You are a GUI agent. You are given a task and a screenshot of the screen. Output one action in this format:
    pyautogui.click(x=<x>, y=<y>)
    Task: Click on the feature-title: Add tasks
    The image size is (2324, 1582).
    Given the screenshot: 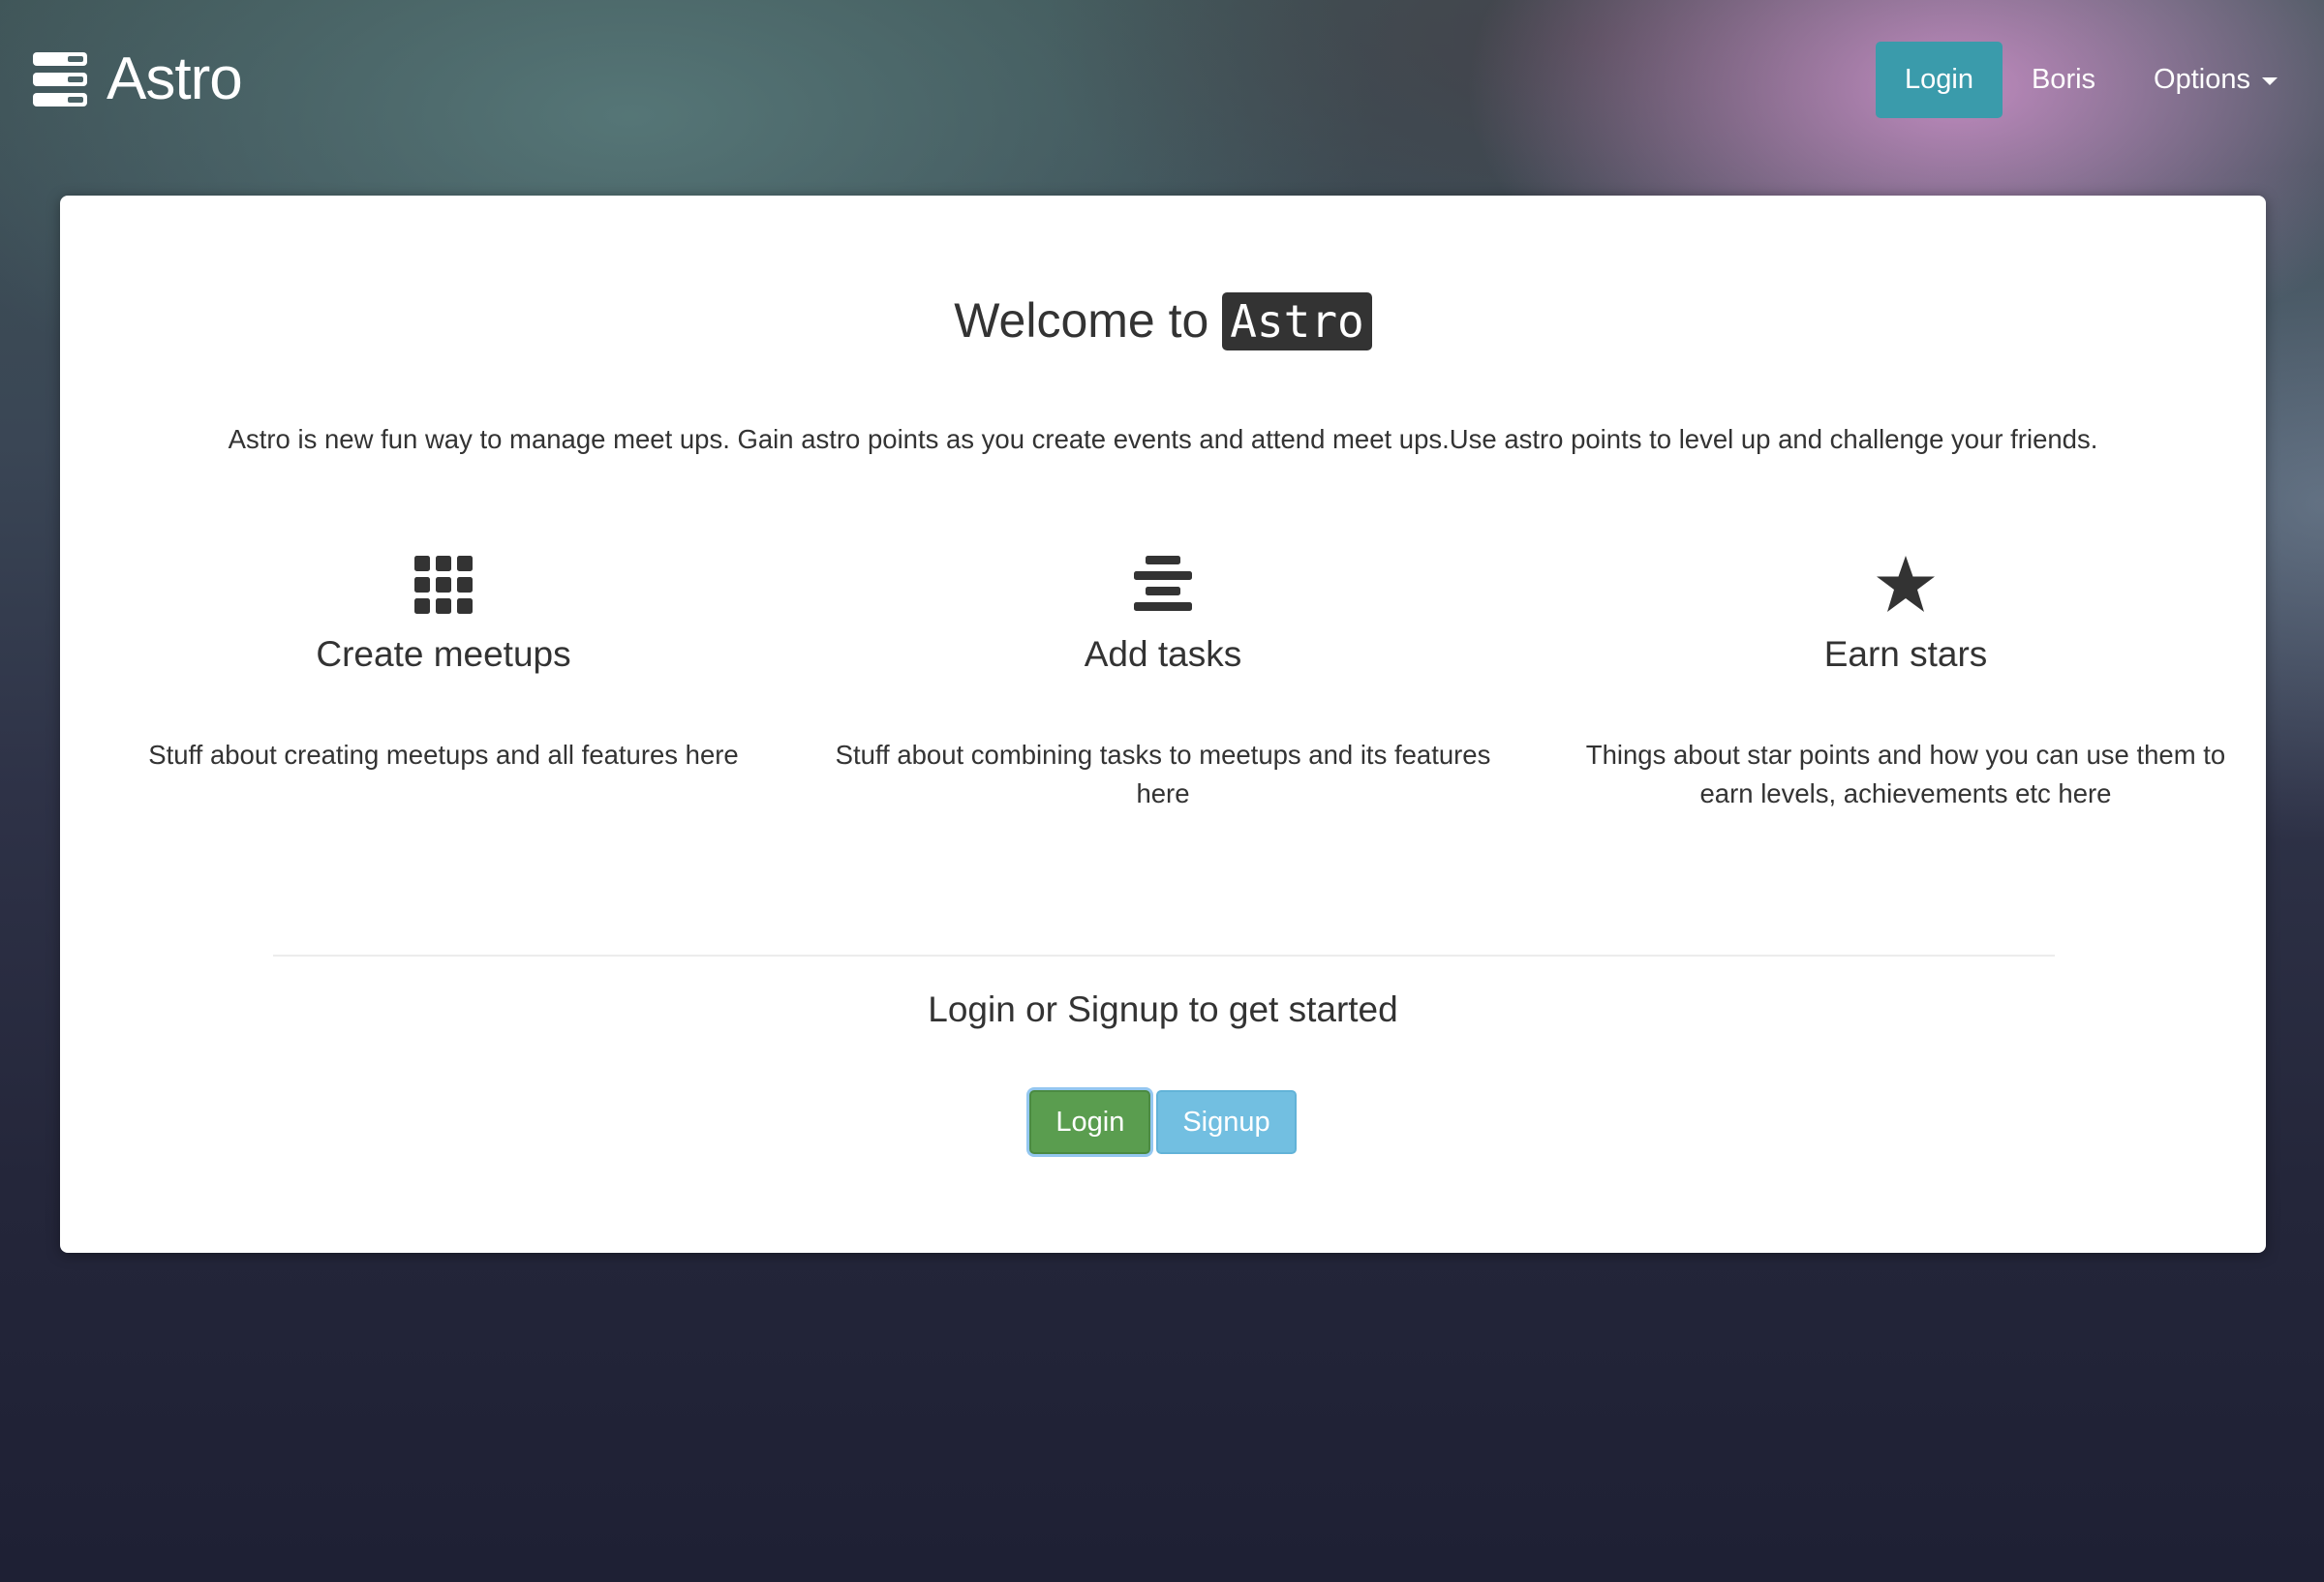 What is the action you would take?
    pyautogui.click(x=1163, y=654)
    